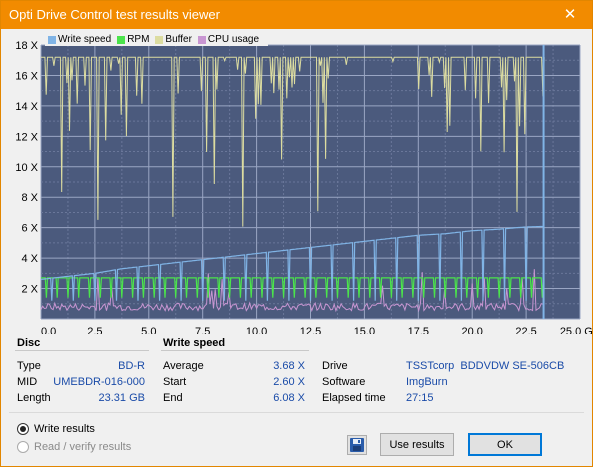 The height and width of the screenshot is (467, 593). What do you see at coordinates (26, 168) in the screenshot?
I see `y-tick-label: 10 X` at bounding box center [26, 168].